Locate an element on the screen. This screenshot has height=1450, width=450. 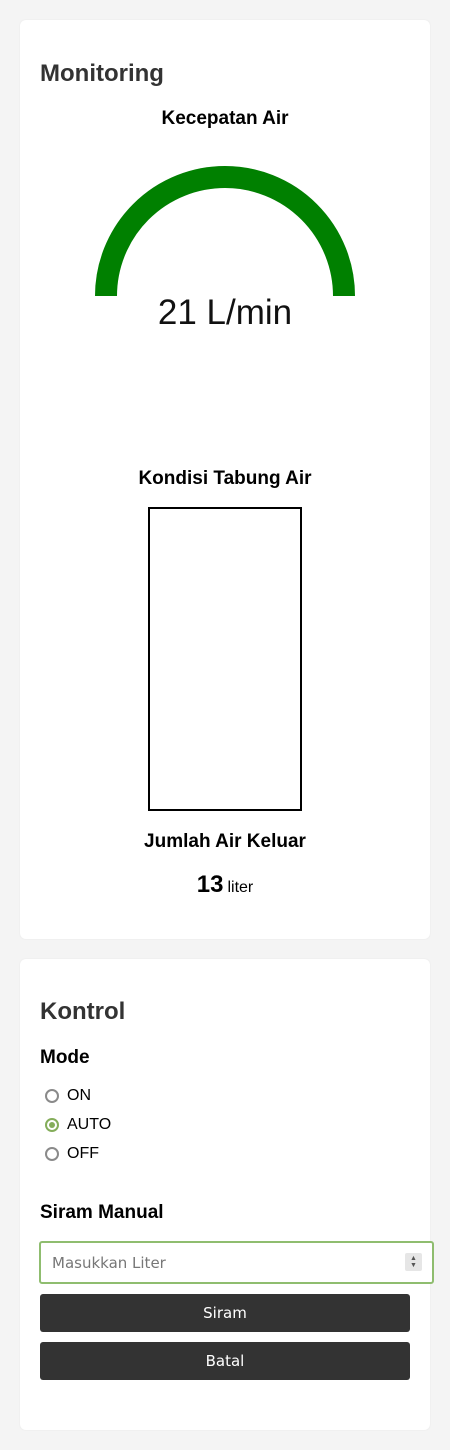
mode-label-auto: AUTO is located at coordinates (89, 1124).